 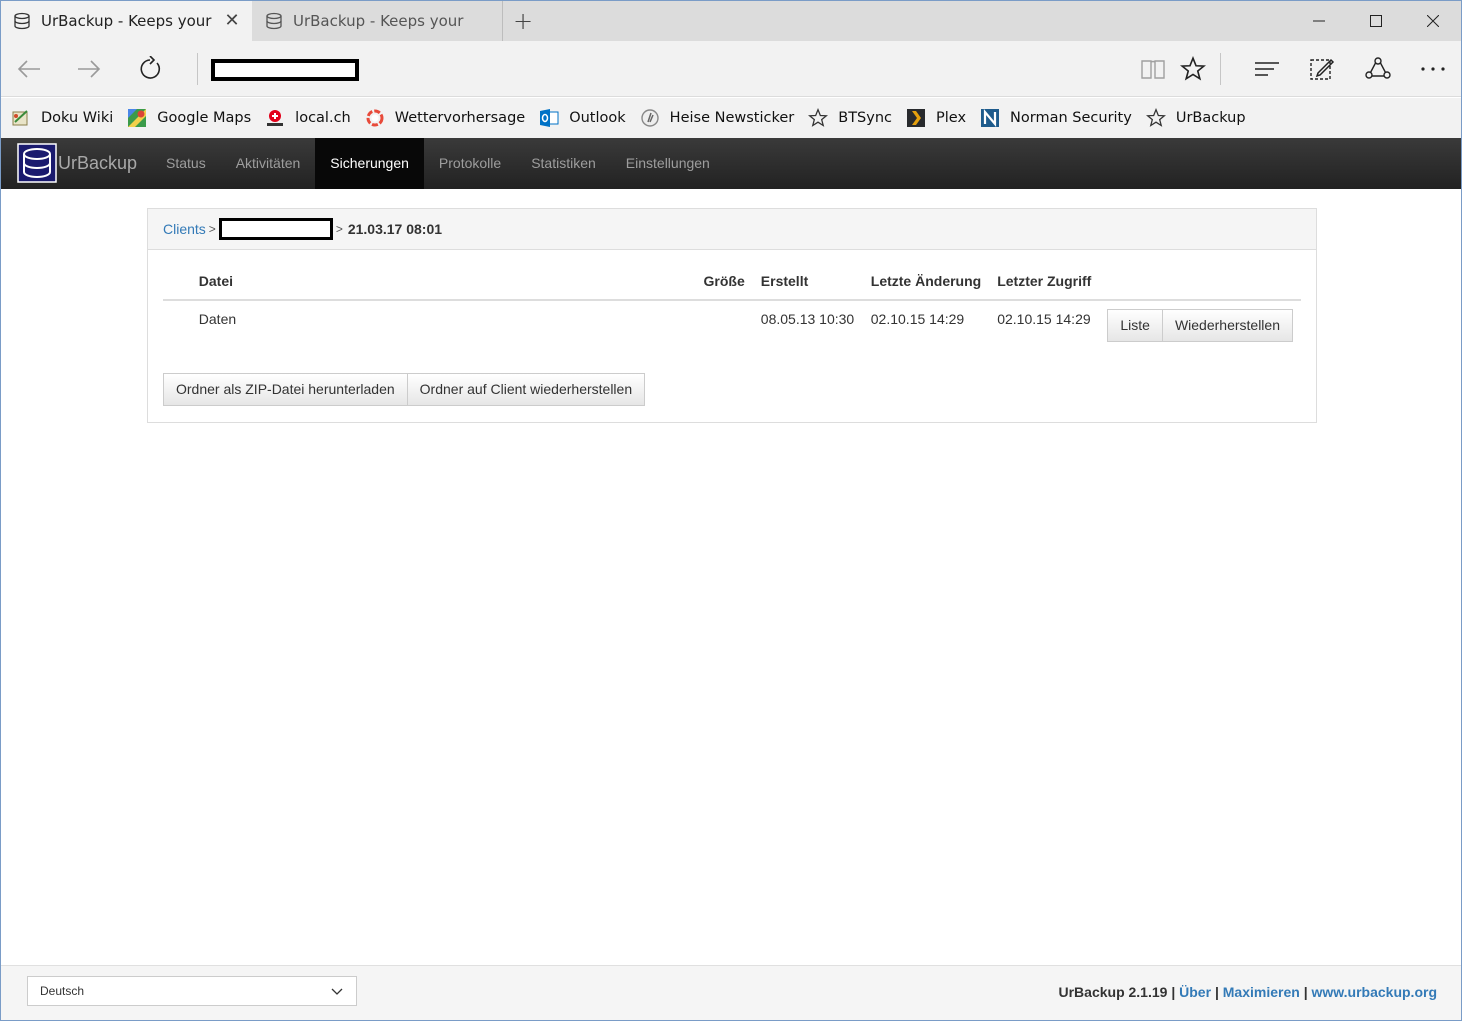 What do you see at coordinates (460, 118) in the screenshot?
I see `favorite-label: Wettervorhersage` at bounding box center [460, 118].